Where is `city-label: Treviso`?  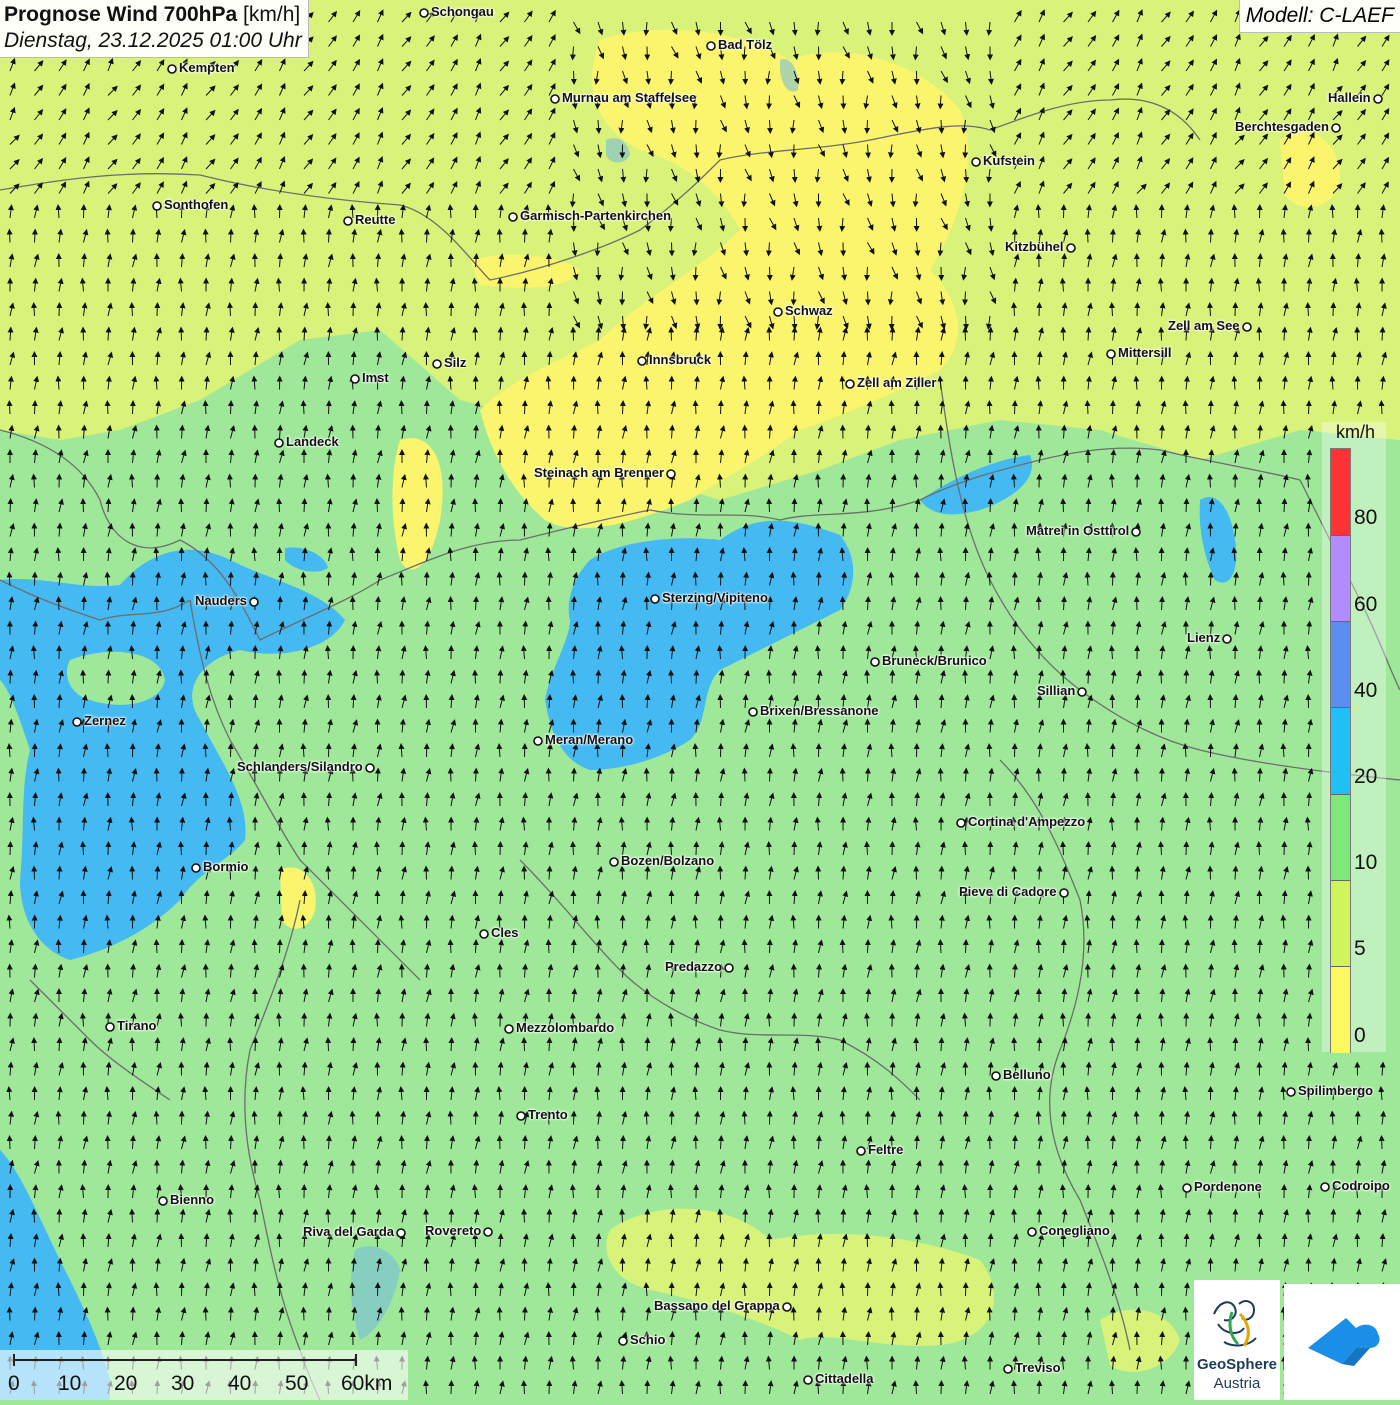 city-label: Treviso is located at coordinates (1038, 1368).